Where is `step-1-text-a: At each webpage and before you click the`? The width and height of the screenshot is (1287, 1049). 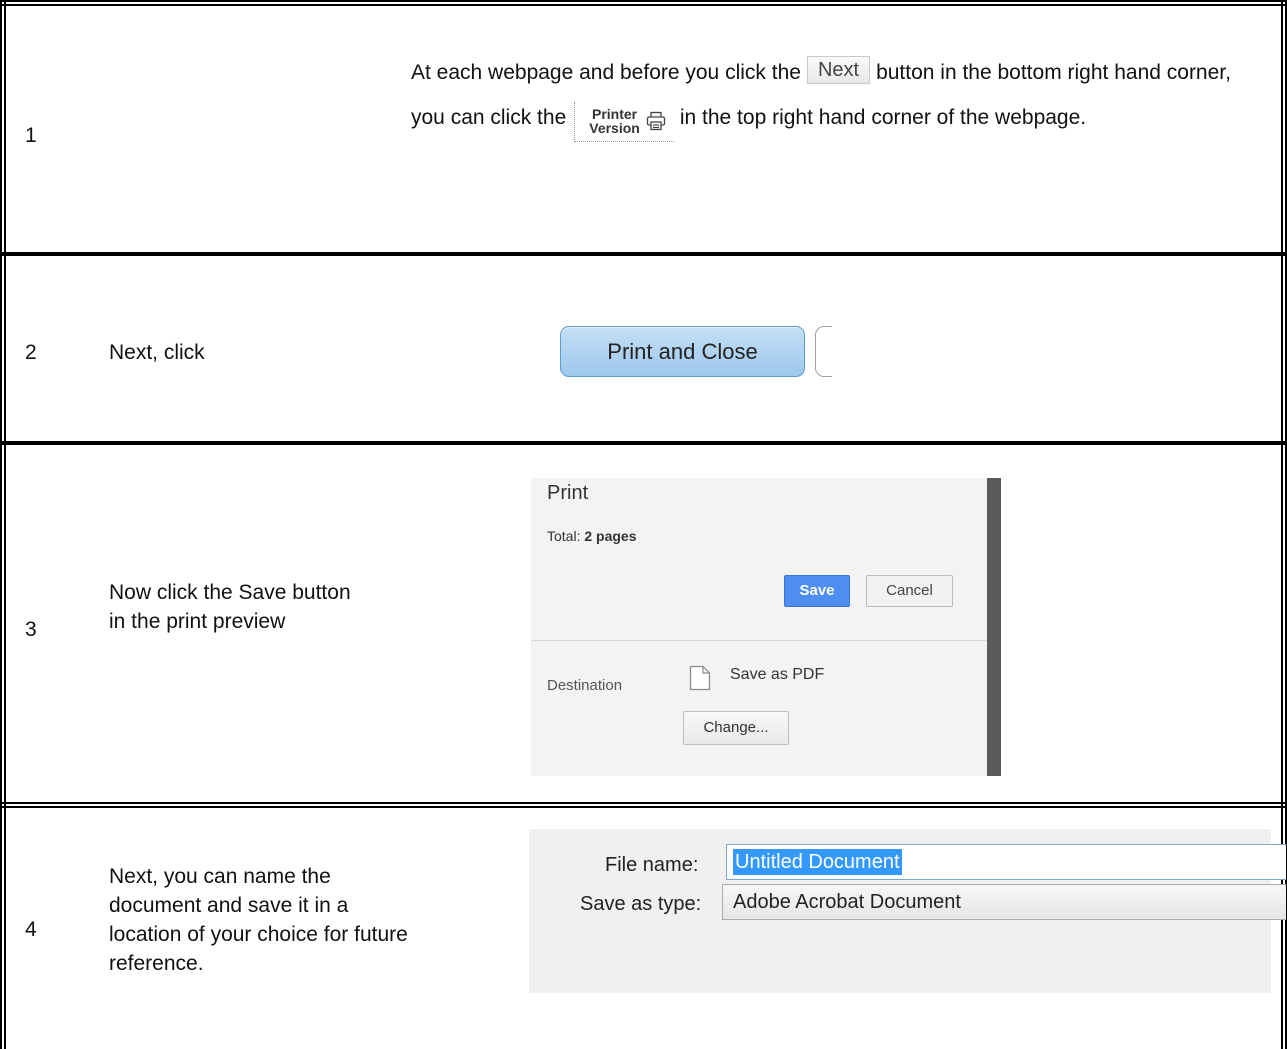
step-1-text-a: At each webpage and before you click the is located at coordinates (606, 72).